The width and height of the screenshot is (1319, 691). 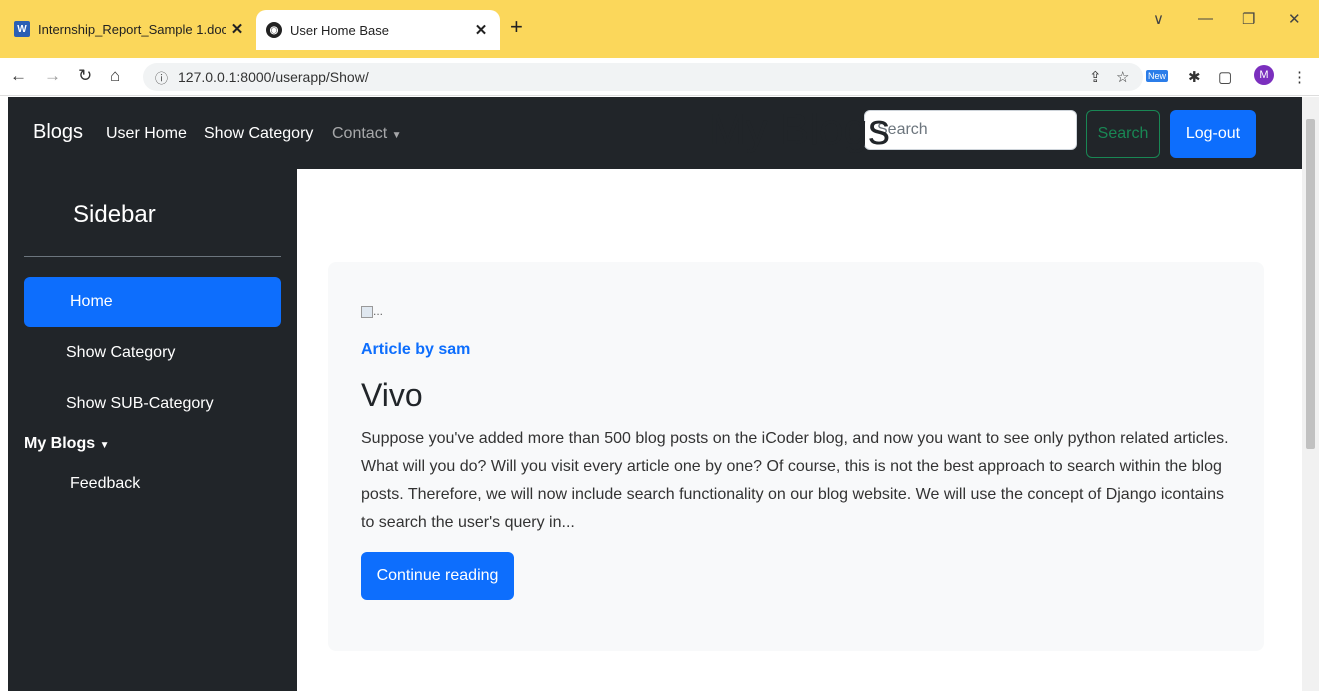 What do you see at coordinates (1122, 77) in the screenshot?
I see `star-icon: ☆` at bounding box center [1122, 77].